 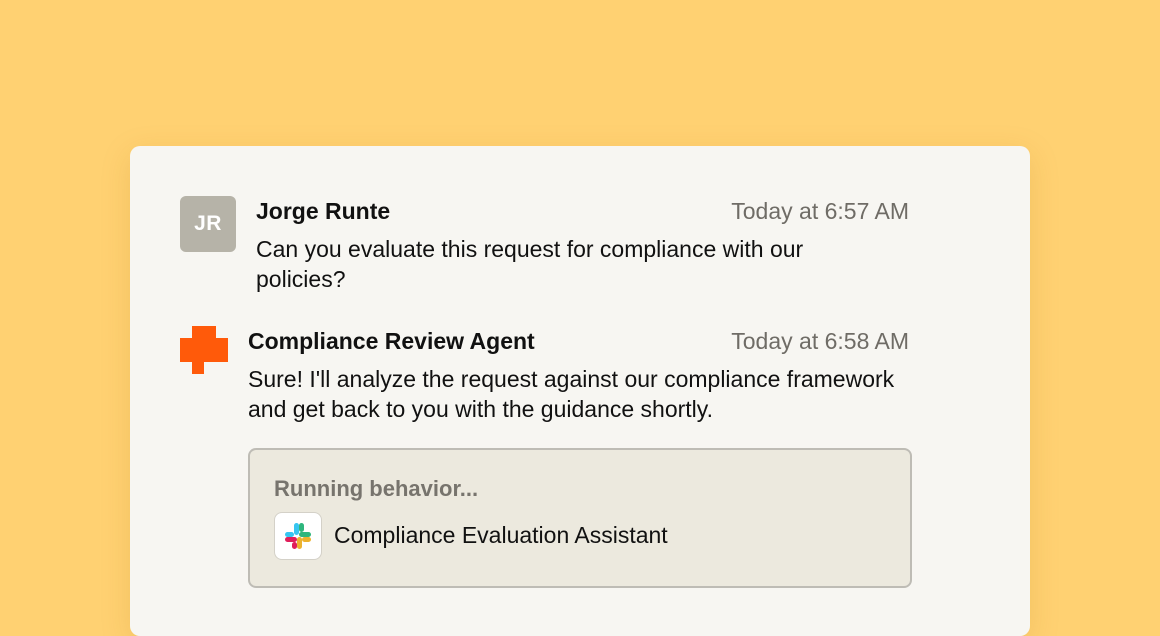 What do you see at coordinates (820, 341) in the screenshot?
I see `message-timestamp: Today at 6:58 AM` at bounding box center [820, 341].